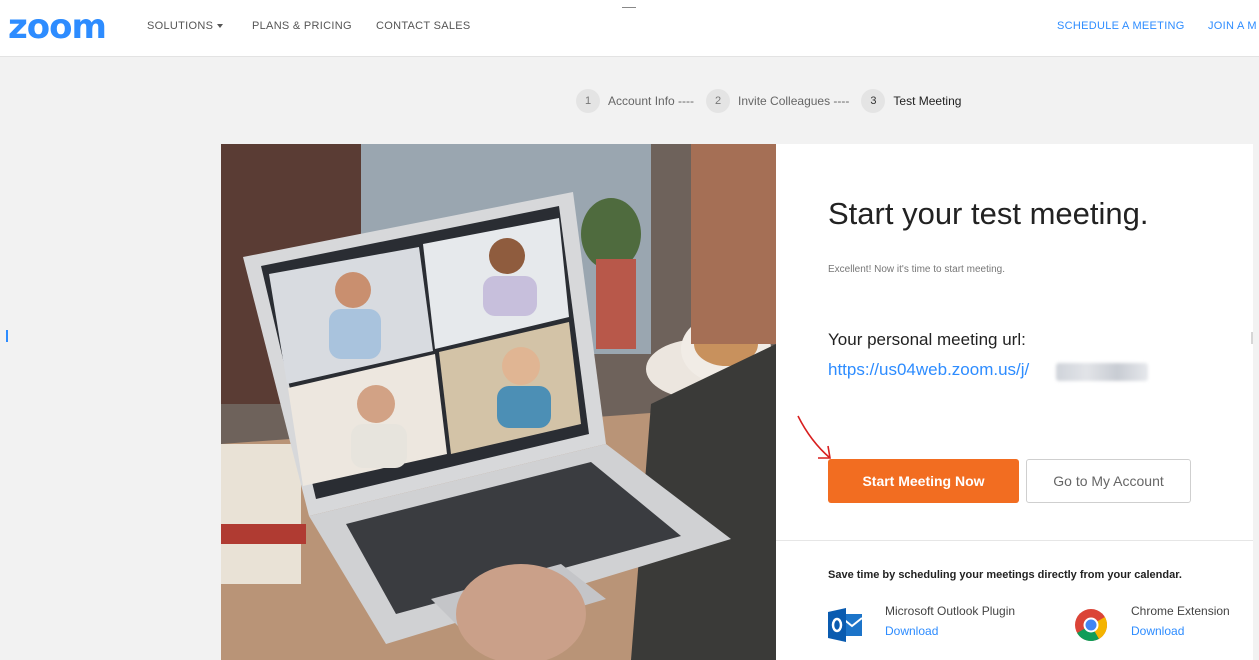 Image resolution: width=1259 pixels, height=660 pixels. Describe the element at coordinates (927, 101) in the screenshot. I see `step-label: Test Meeting` at that location.